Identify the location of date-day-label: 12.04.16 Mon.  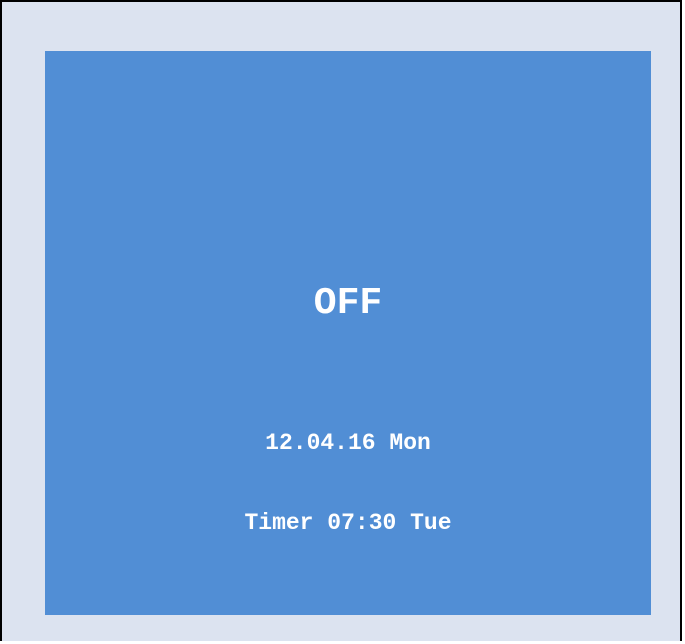
(348, 443).